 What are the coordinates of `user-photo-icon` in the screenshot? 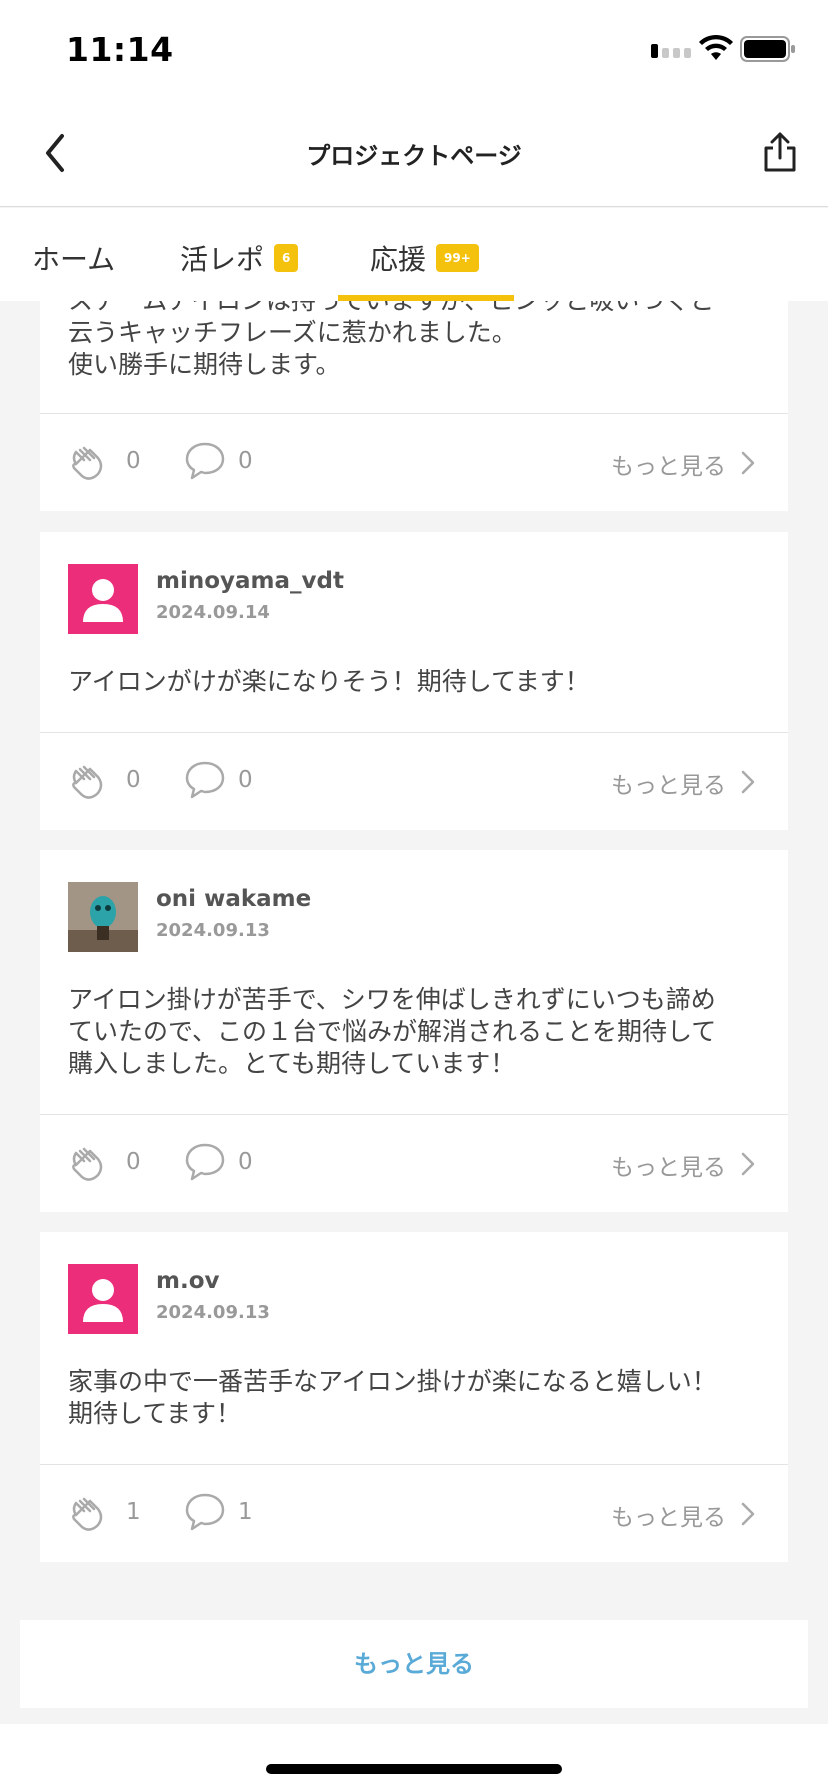 It's located at (103, 917).